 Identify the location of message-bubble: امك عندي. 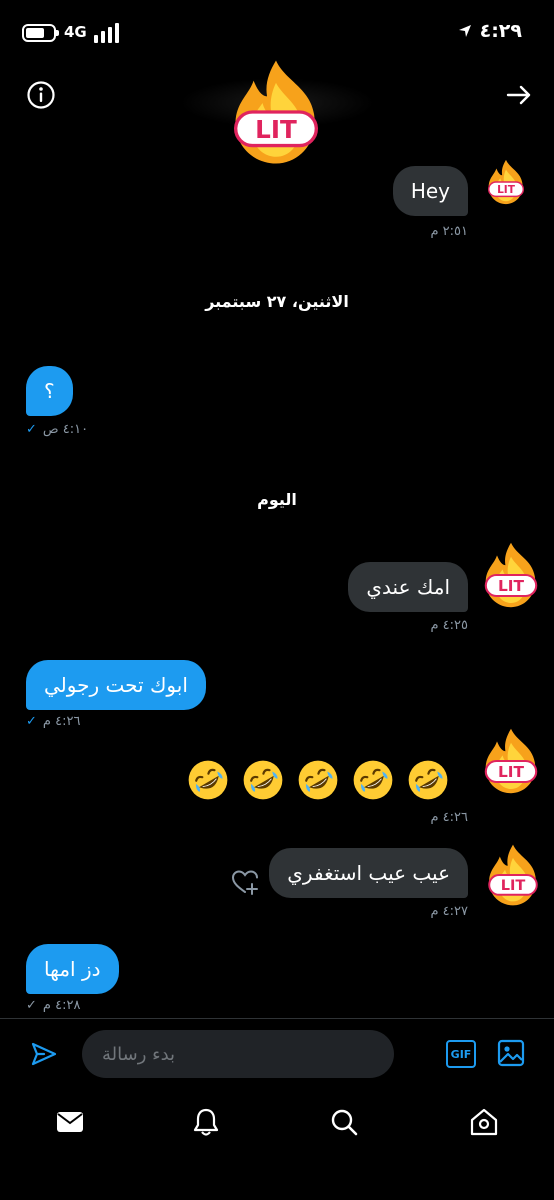
(408, 587).